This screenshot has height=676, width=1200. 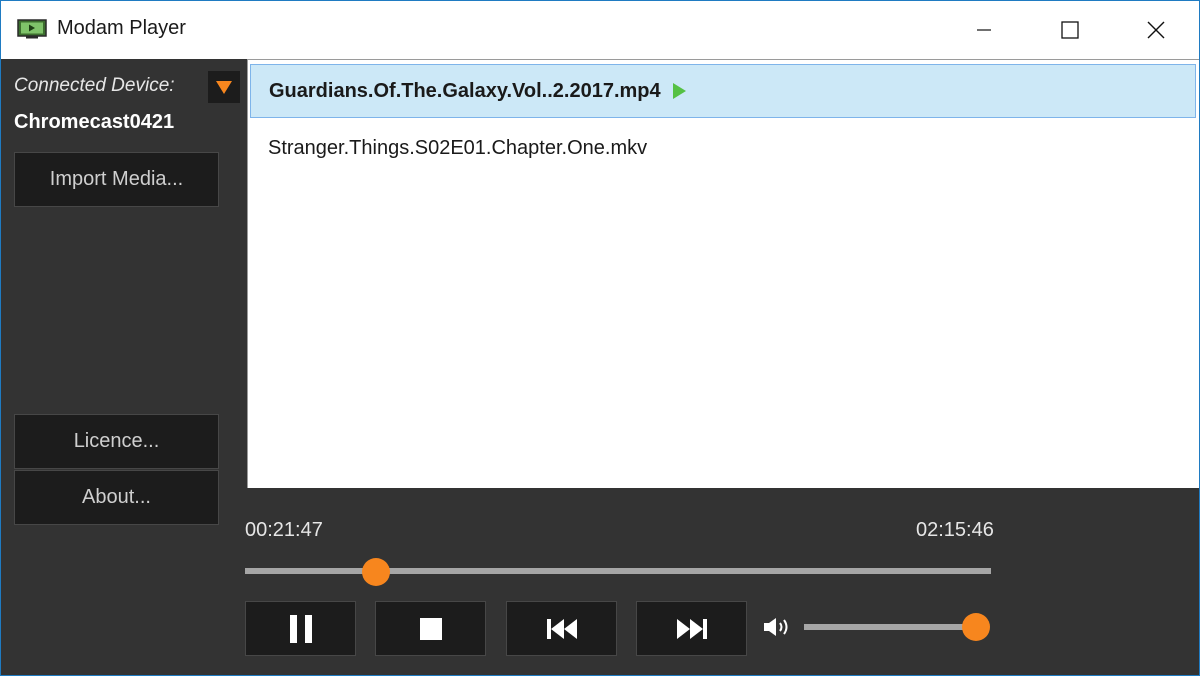 I want to click on volume-slider, so click(x=897, y=627).